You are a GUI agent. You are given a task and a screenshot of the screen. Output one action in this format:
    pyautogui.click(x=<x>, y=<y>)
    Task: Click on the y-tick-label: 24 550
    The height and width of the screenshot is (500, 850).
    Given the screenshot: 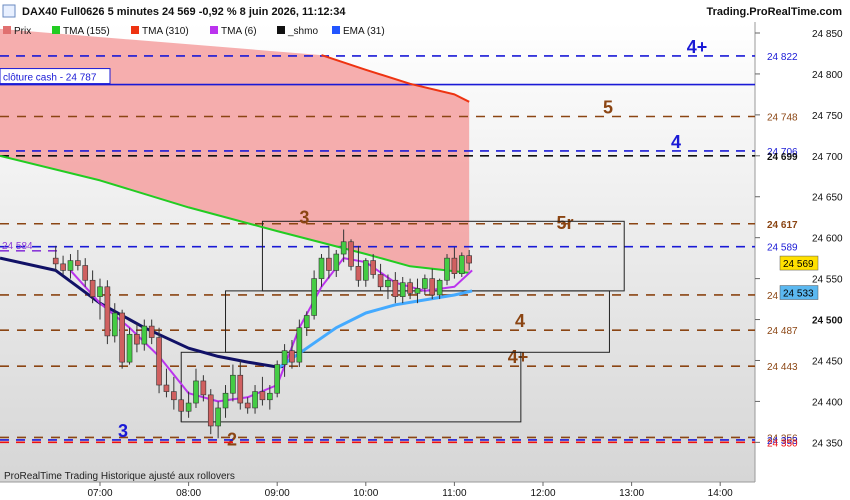 What is the action you would take?
    pyautogui.click(x=827, y=280)
    